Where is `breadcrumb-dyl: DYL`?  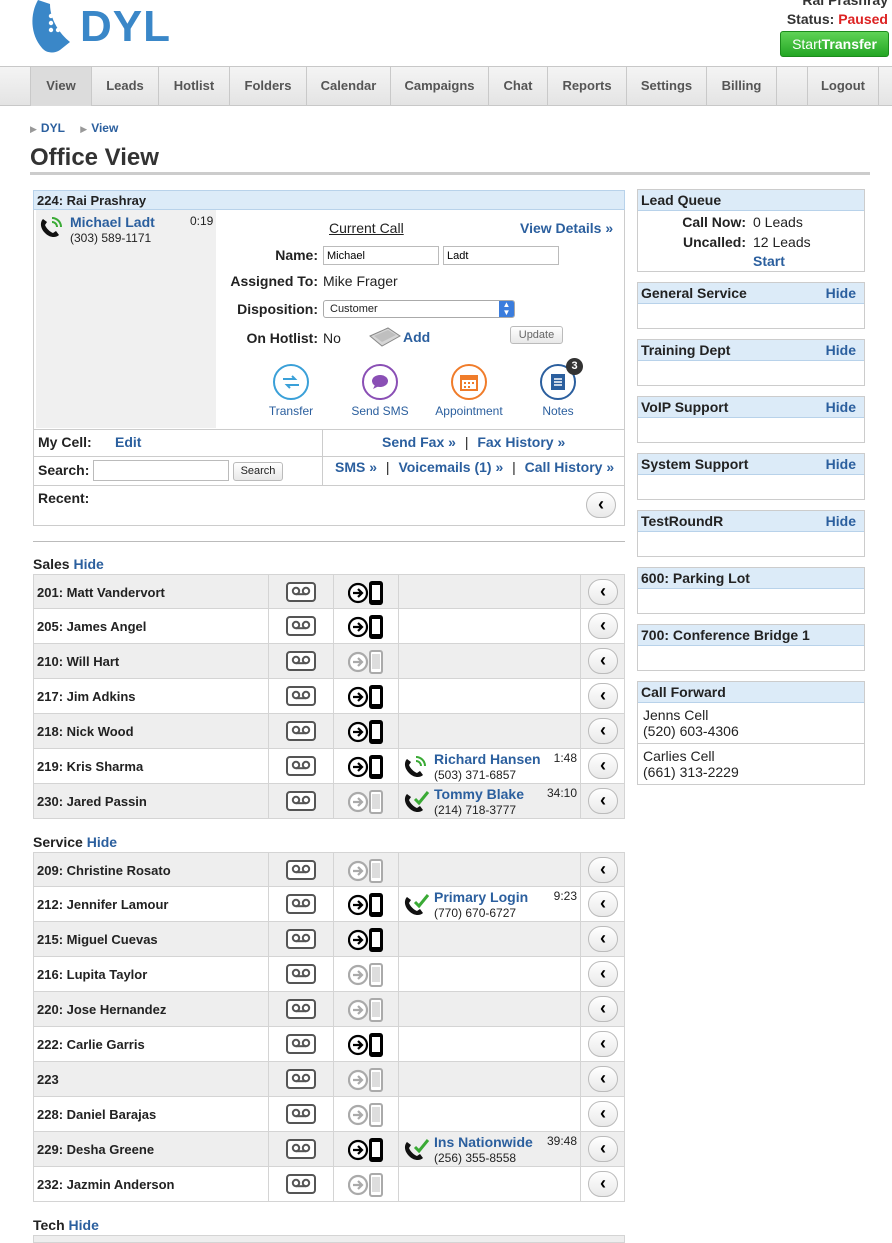 breadcrumb-dyl: DYL is located at coordinates (53, 128).